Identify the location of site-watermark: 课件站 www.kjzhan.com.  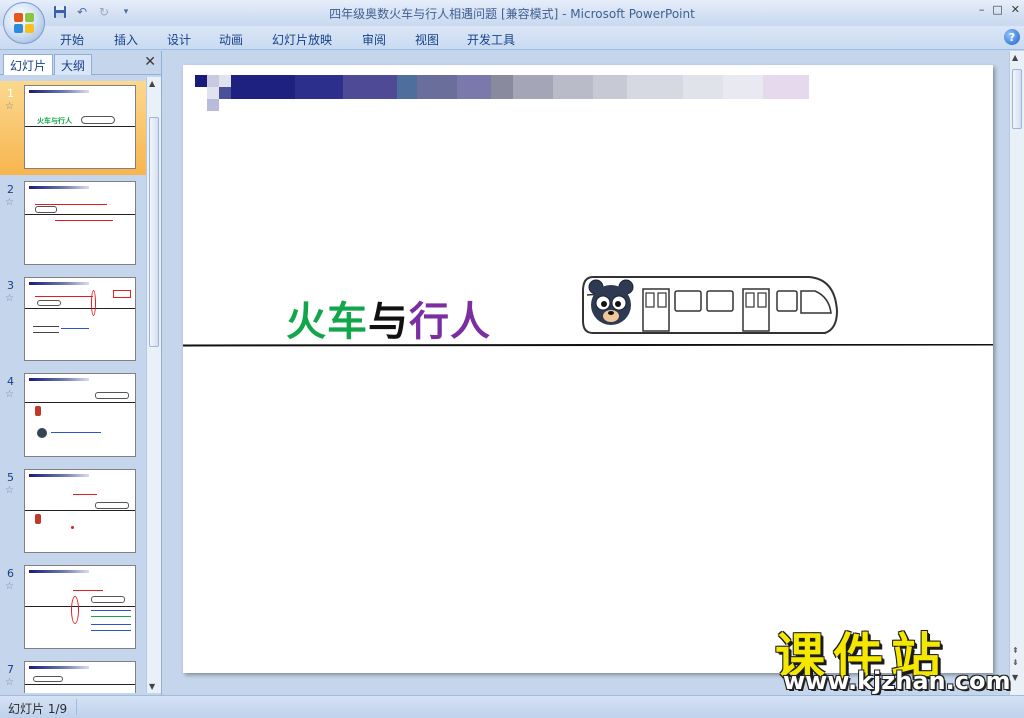
(895, 657).